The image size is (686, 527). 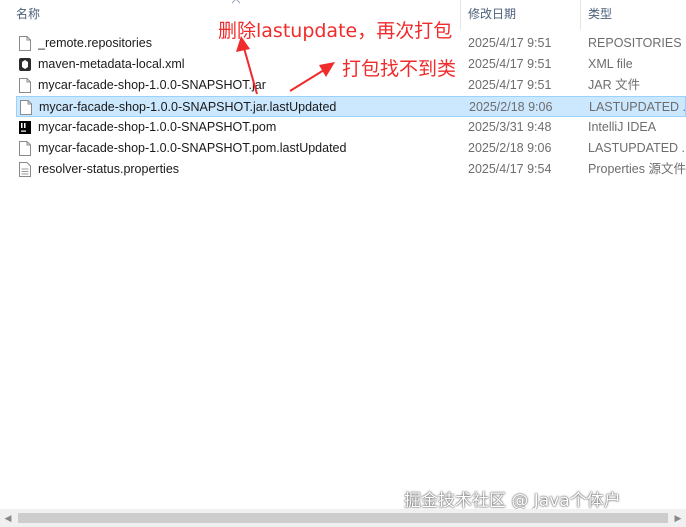 I want to click on scroll-right-icon: ▶, so click(x=678, y=518).